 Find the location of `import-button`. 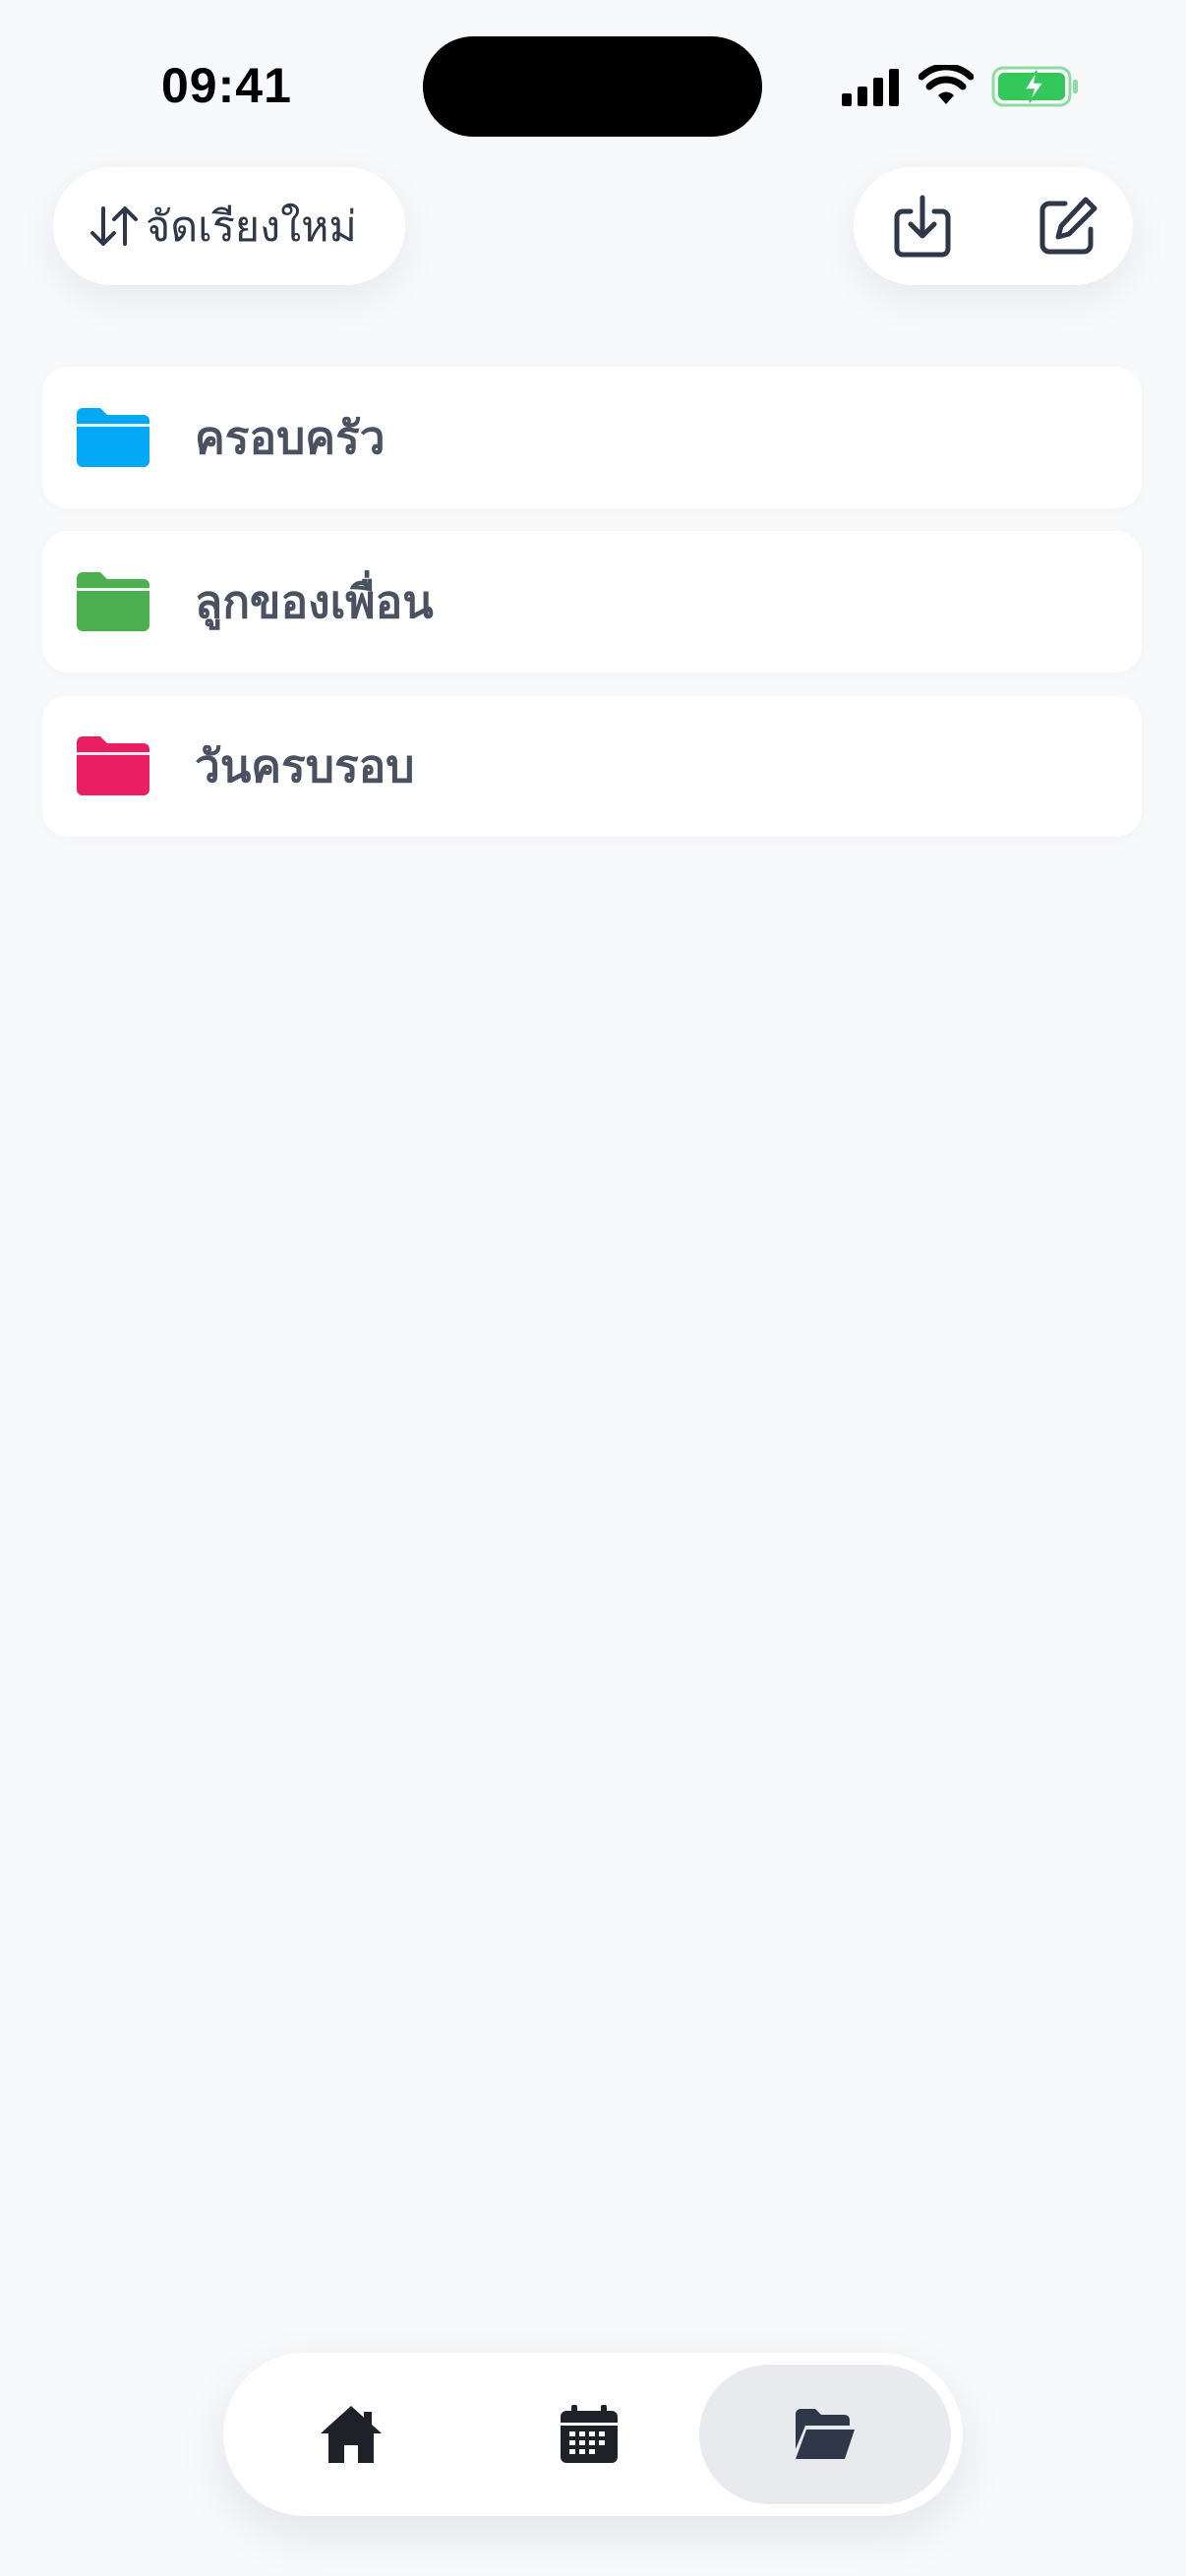

import-button is located at coordinates (922, 226).